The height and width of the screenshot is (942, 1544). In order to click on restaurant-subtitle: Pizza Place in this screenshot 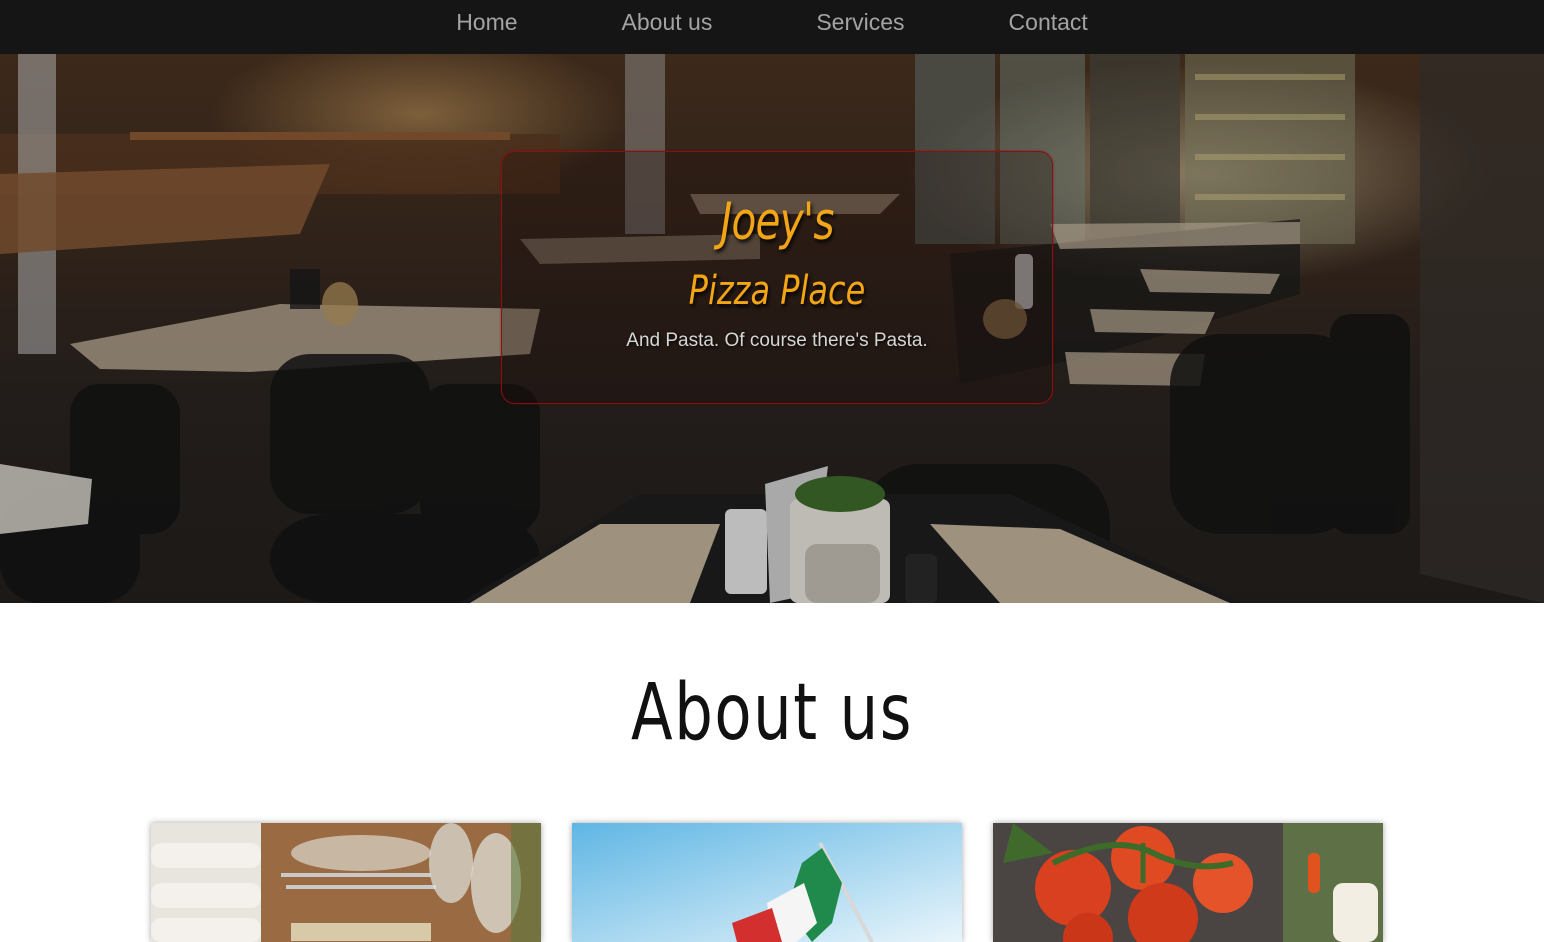, I will do `click(777, 291)`.